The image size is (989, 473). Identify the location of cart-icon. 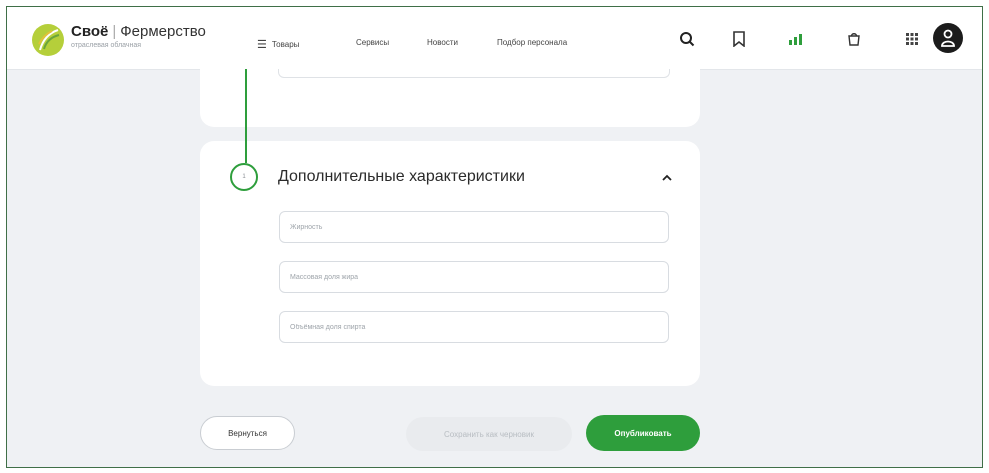
(854, 39).